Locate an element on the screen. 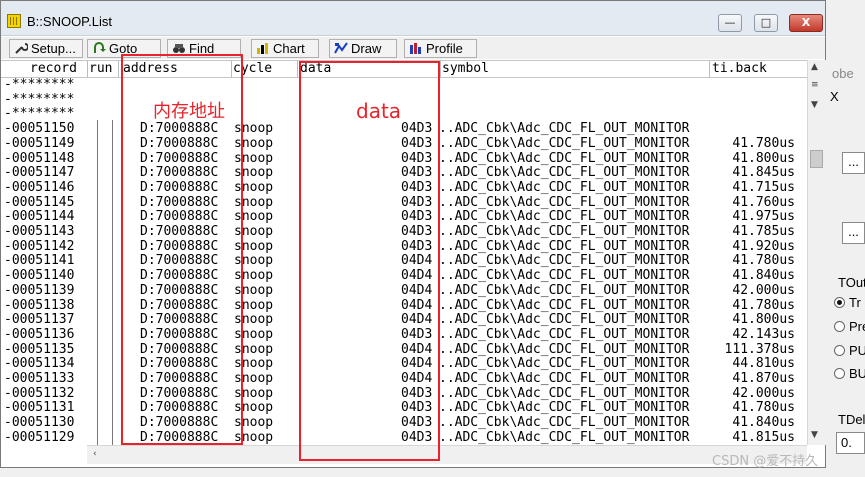 The width and height of the screenshot is (865, 477). row-tiback: 41.920us is located at coordinates (763, 246).